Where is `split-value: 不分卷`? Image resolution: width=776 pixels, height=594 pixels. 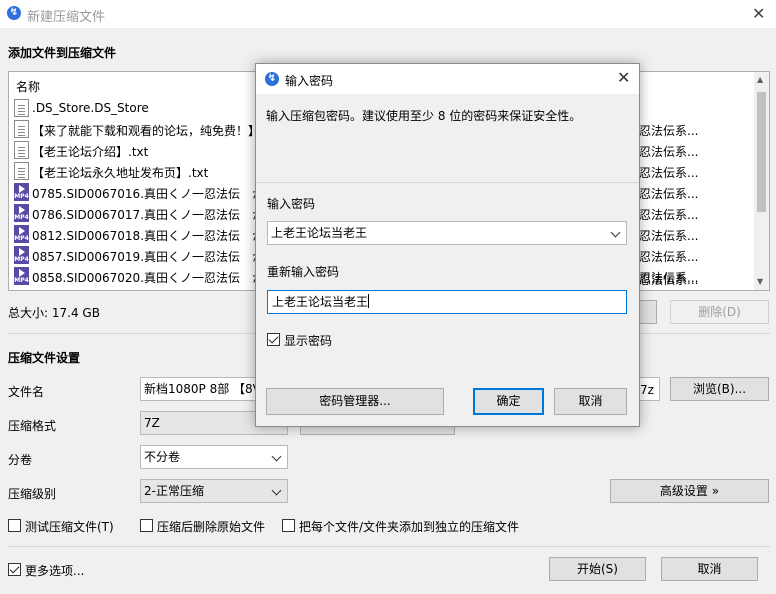 split-value: 不分卷 is located at coordinates (162, 457).